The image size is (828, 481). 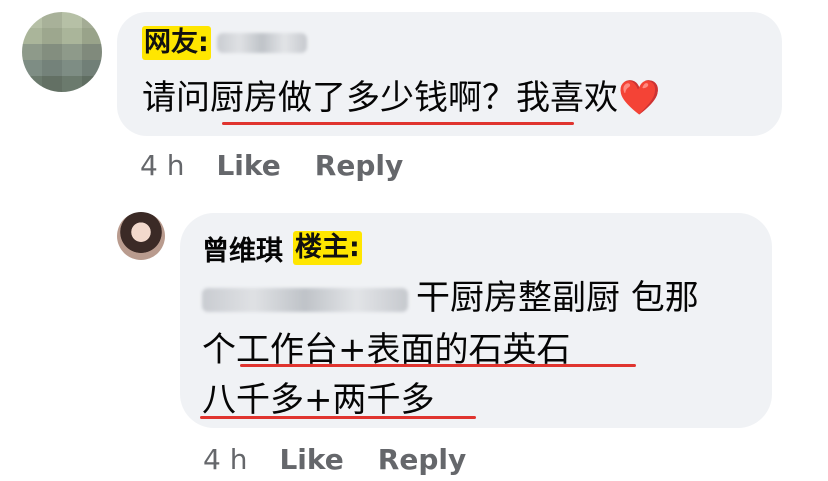 I want to click on reply-author-name: 曾维琪, so click(x=242, y=248).